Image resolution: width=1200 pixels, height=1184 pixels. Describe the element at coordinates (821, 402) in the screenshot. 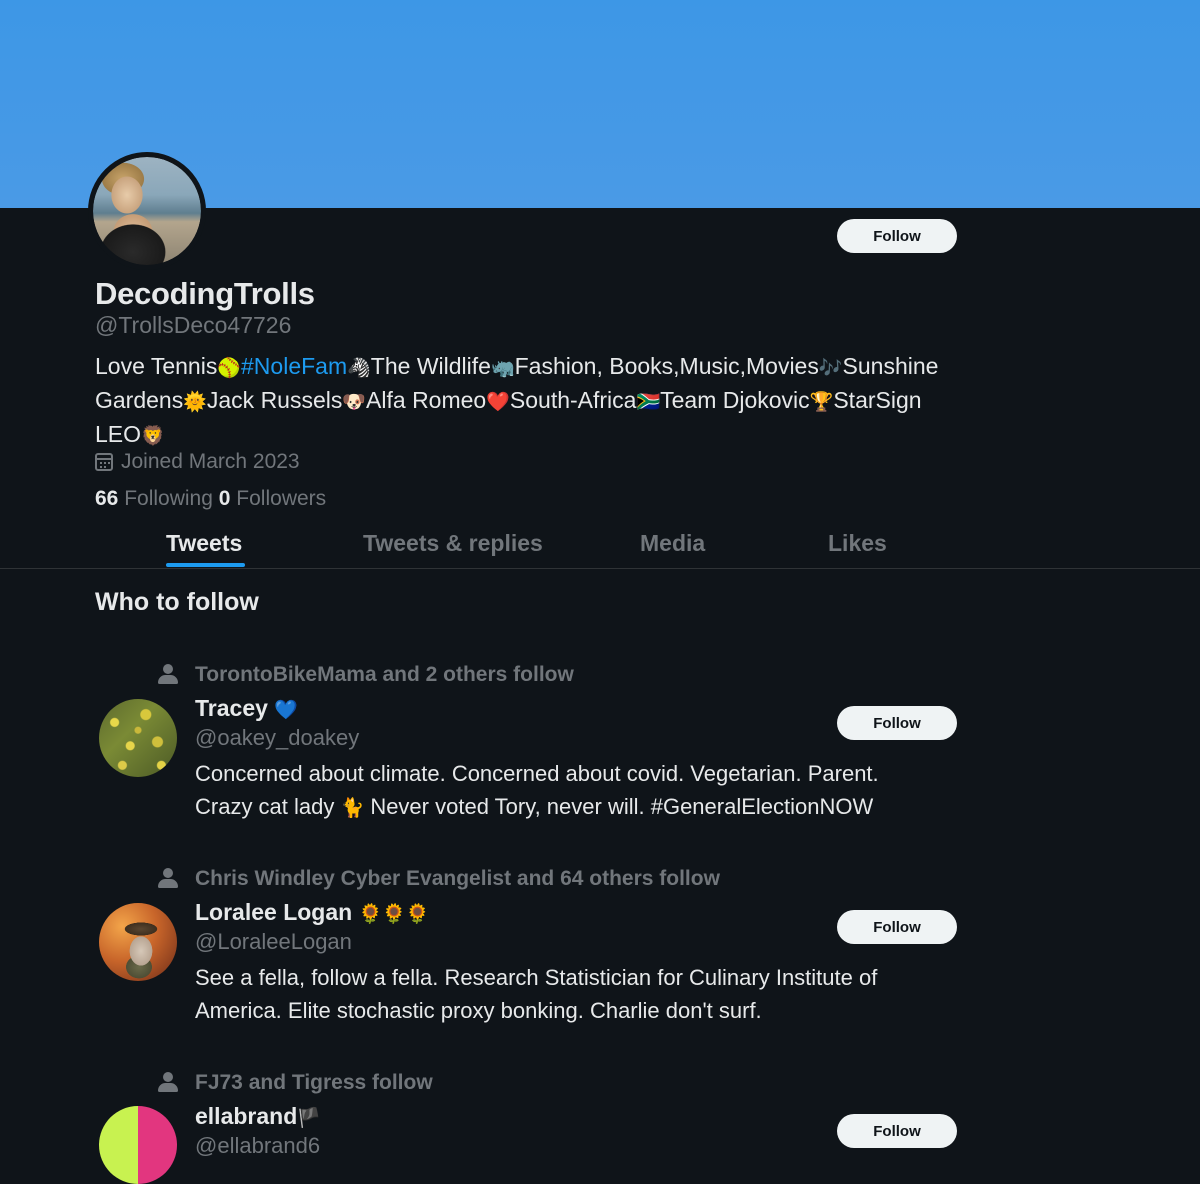

I see `trophy-icon: 🏆` at that location.